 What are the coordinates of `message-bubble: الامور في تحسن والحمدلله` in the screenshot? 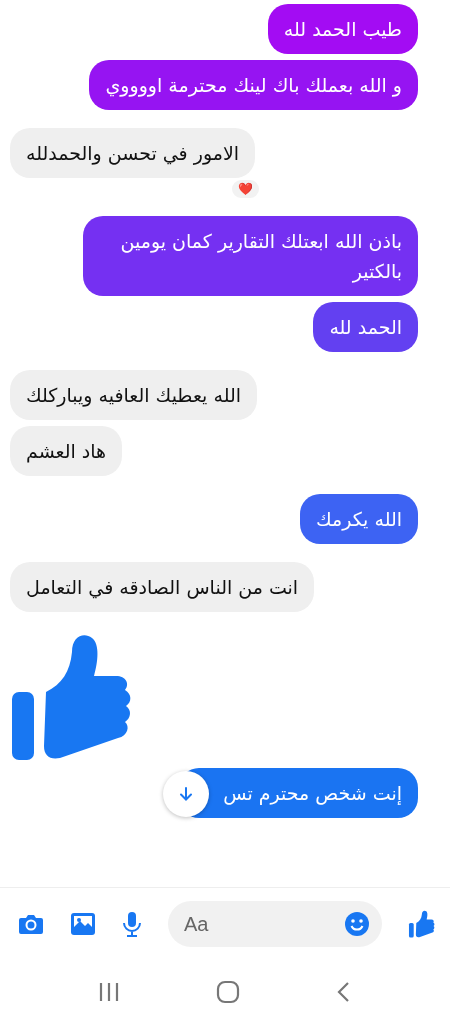 It's located at (133, 153).